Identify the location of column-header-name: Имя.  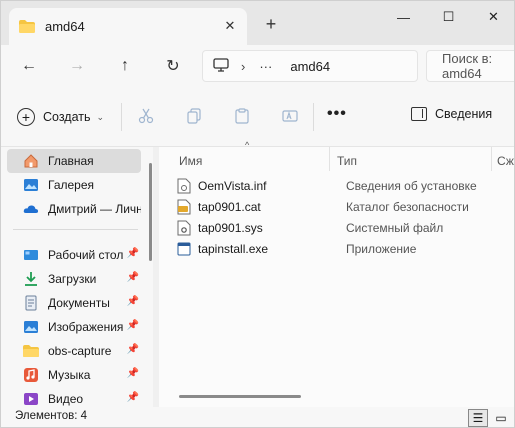
(190, 161).